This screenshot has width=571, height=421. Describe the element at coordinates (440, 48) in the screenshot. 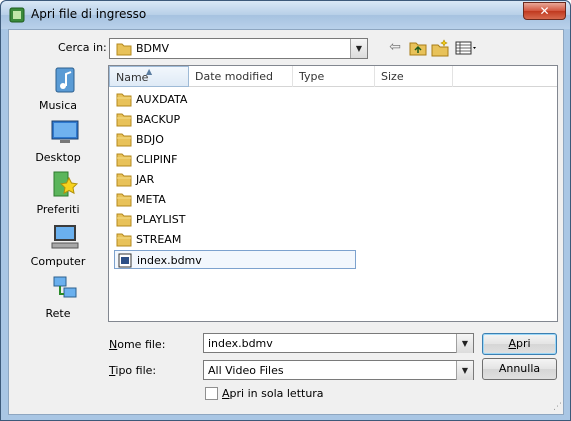

I see `new-folder-icon` at that location.